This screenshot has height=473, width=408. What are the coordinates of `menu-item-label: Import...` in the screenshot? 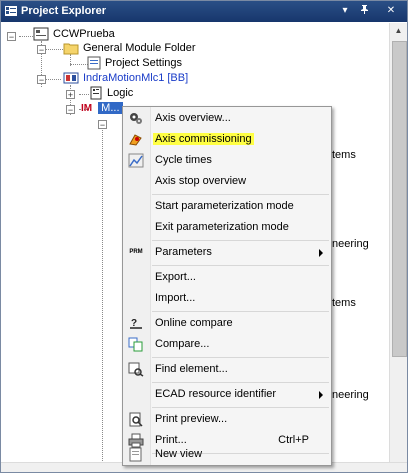 It's located at (175, 298).